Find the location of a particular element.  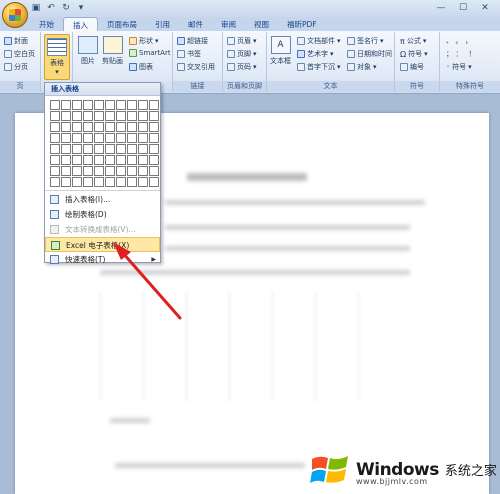

tab-view: 视图 is located at coordinates (261, 24).